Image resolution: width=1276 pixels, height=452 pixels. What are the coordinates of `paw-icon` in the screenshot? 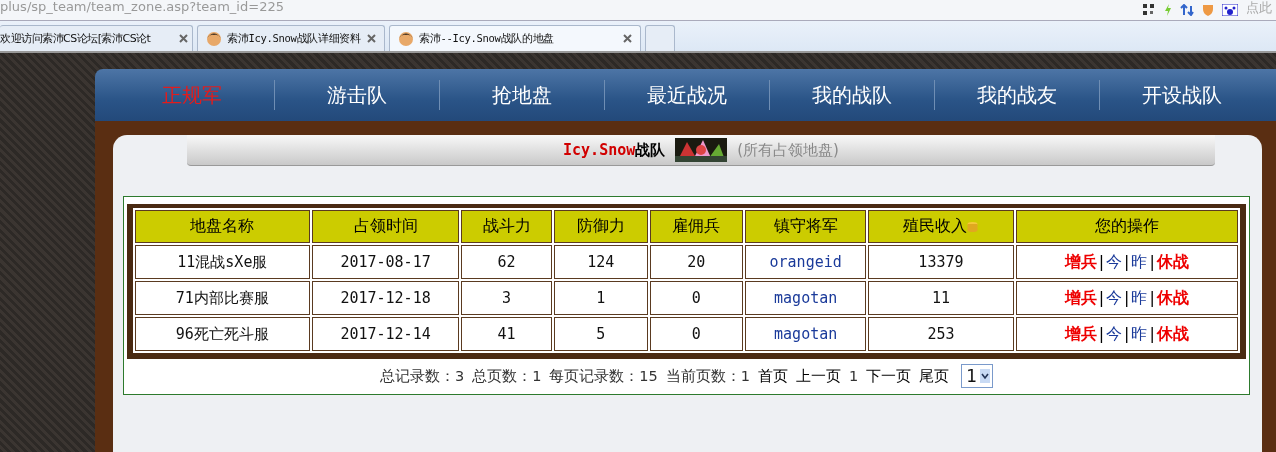 It's located at (1230, 10).